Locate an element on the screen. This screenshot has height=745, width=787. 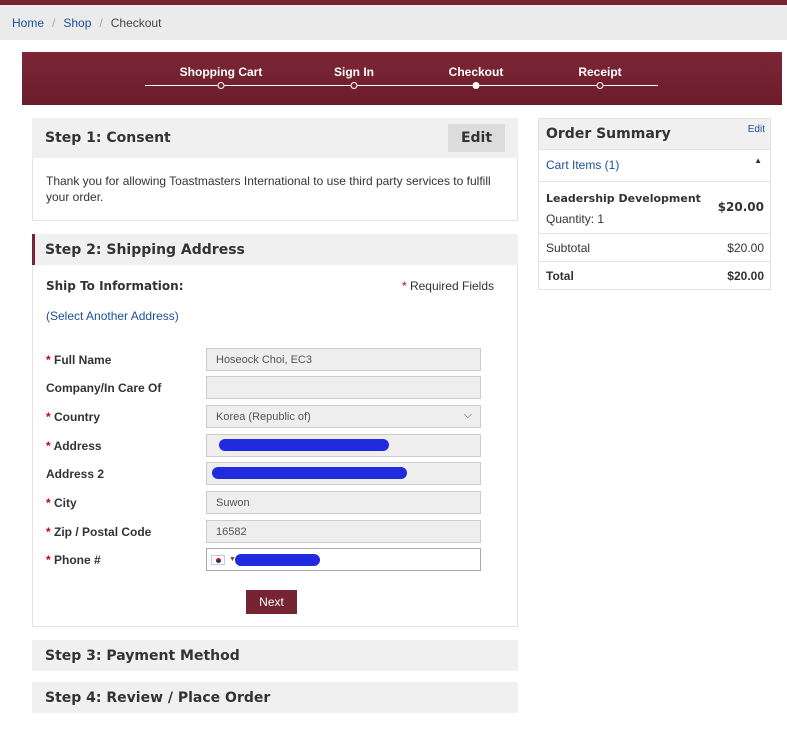
company-label: Company/In Care Of is located at coordinates (104, 388).